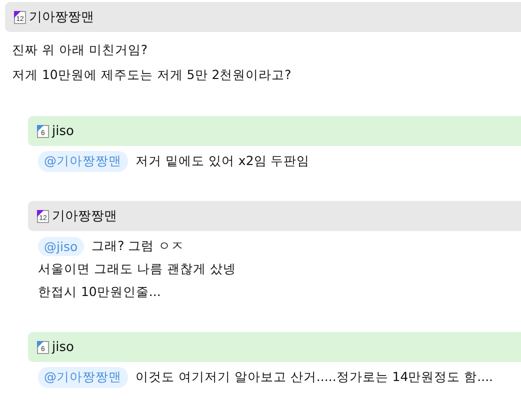  What do you see at coordinates (138, 246) in the screenshot?
I see `comment-text: 그래? 그럼 ㅇㅈ` at bounding box center [138, 246].